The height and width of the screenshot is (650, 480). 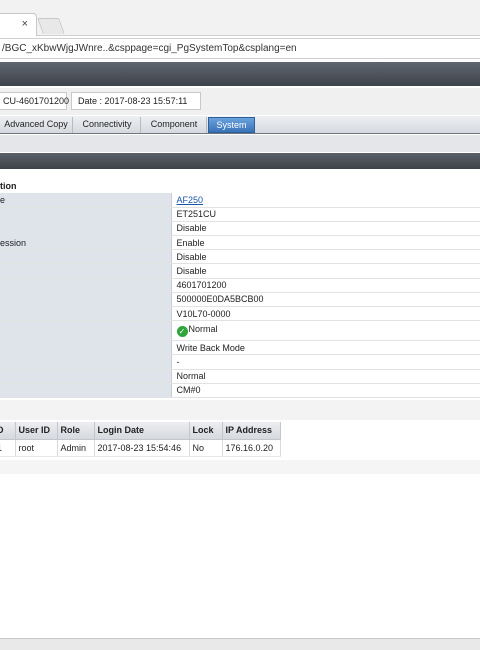 I want to click on property-row: ession Enable, so click(x=240, y=243).